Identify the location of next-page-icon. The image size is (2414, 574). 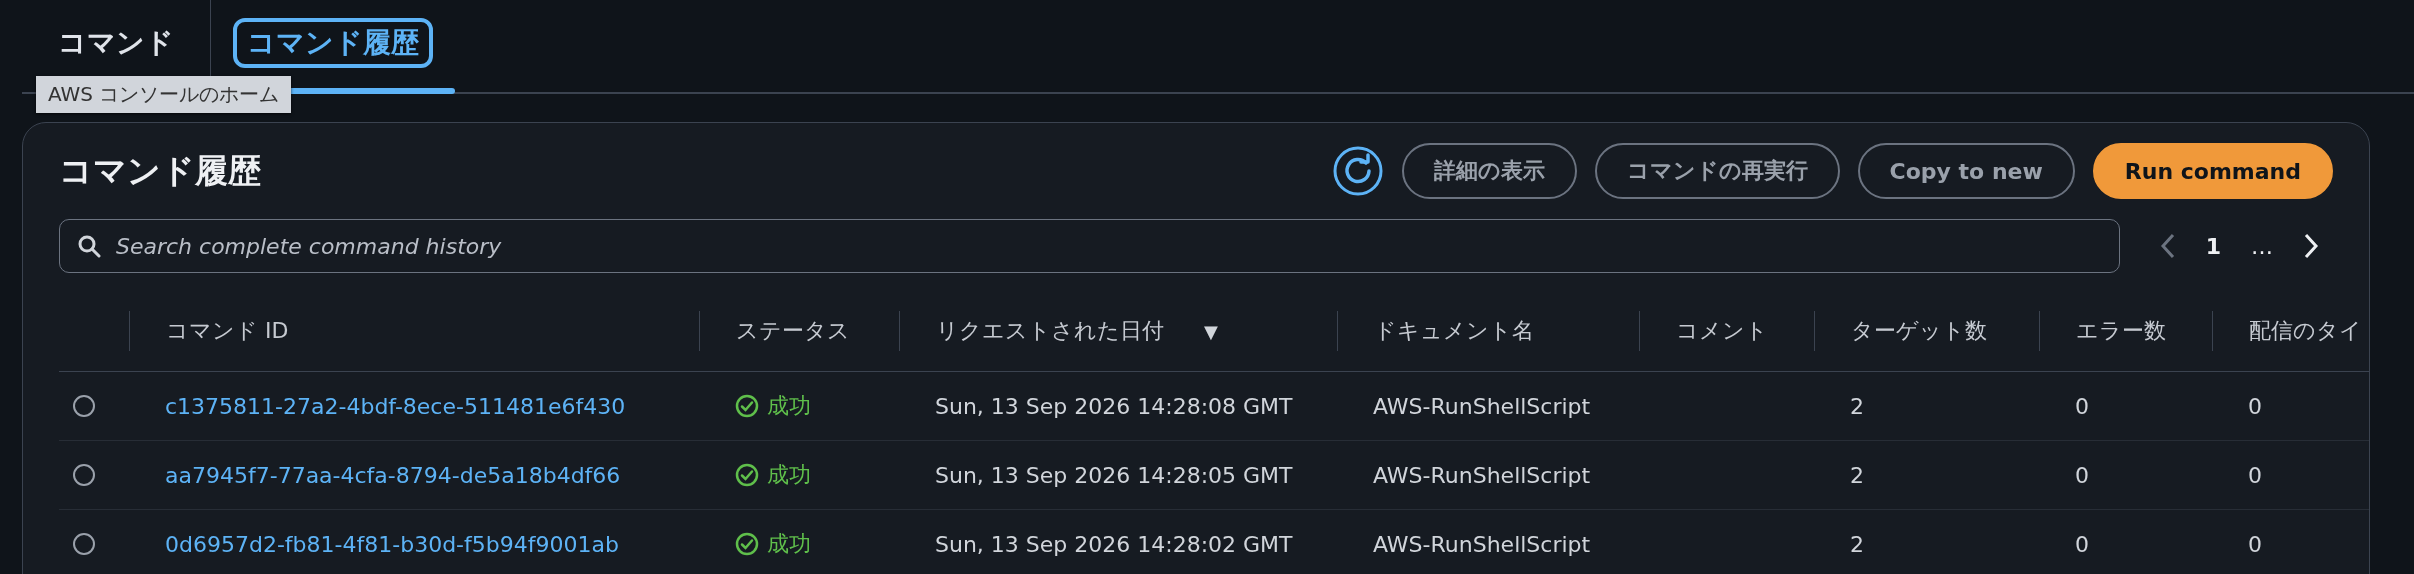
(2311, 246).